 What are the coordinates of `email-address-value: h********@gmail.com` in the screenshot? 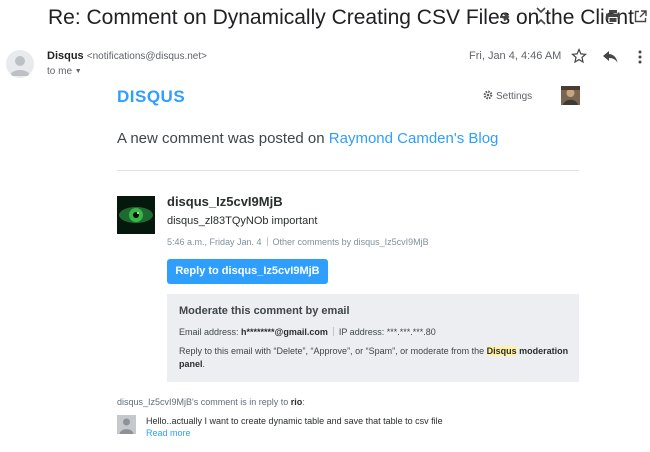 It's located at (284, 332).